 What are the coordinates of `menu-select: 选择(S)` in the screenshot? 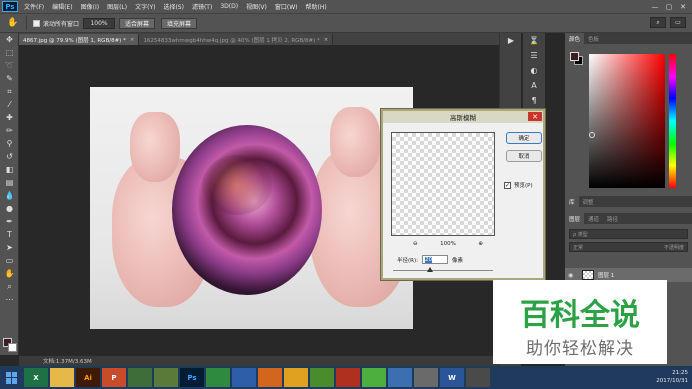 It's located at (173, 6).